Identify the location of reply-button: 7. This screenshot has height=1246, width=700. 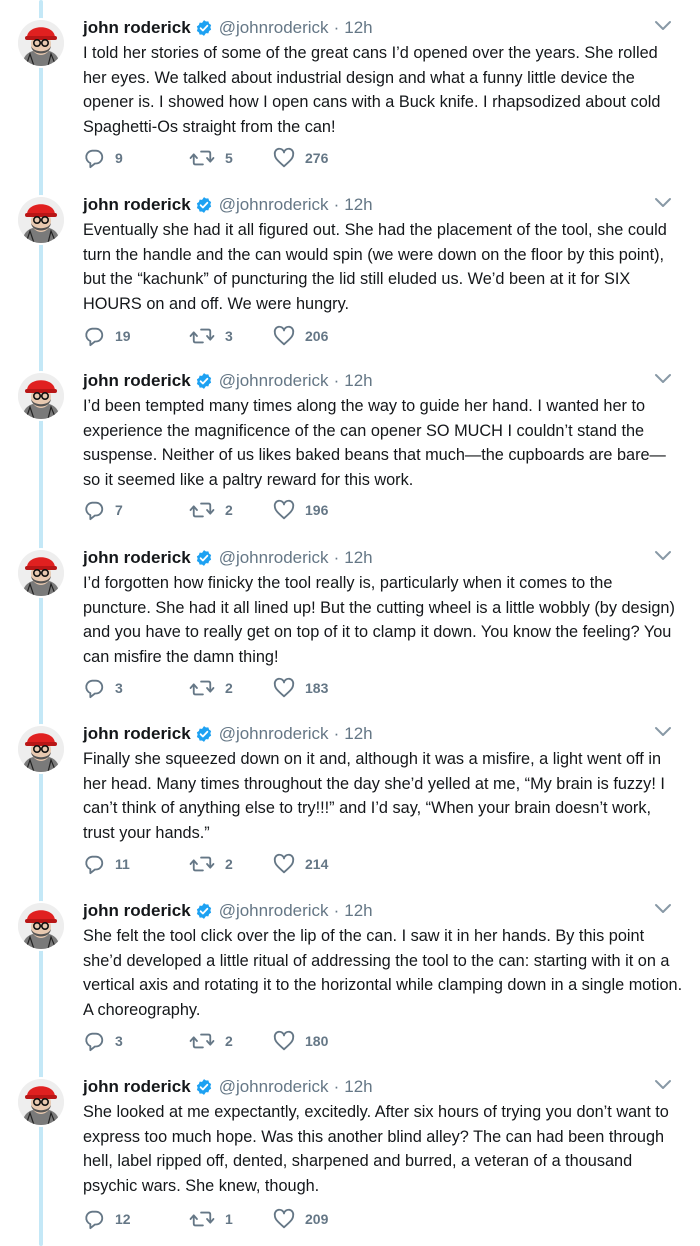
(103, 510).